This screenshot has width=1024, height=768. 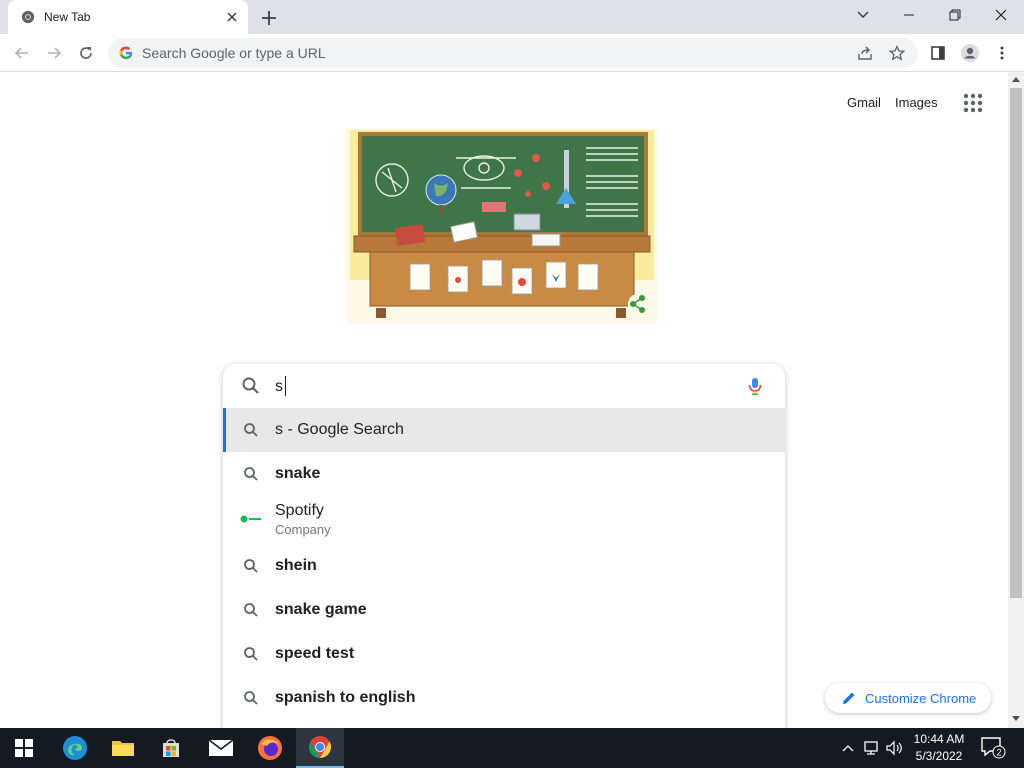 I want to click on network-icon, so click(x=871, y=748).